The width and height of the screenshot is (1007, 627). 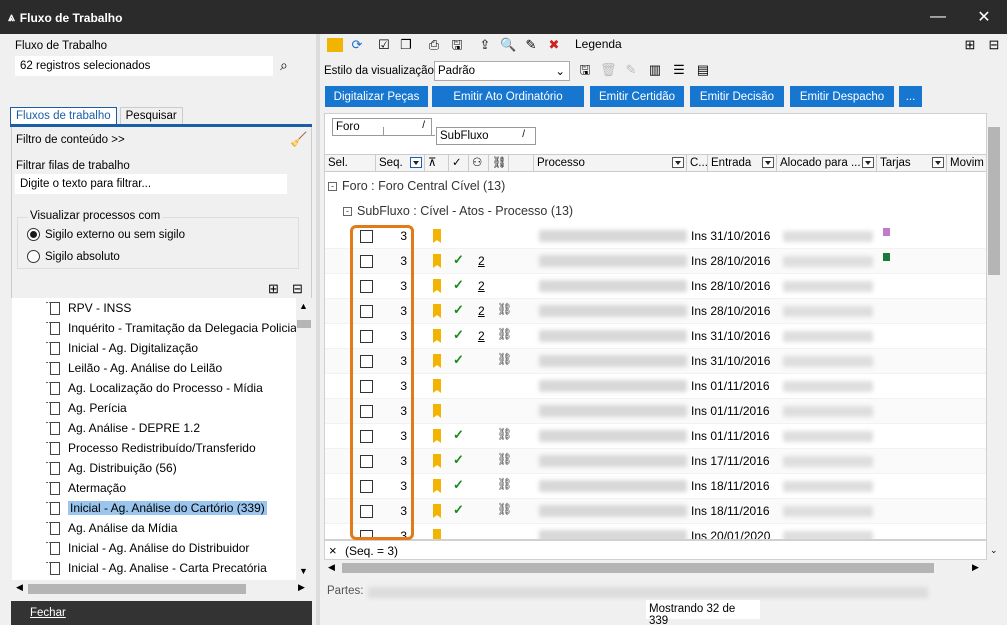 I want to click on layout-icon: ▤, so click(x=703, y=70).